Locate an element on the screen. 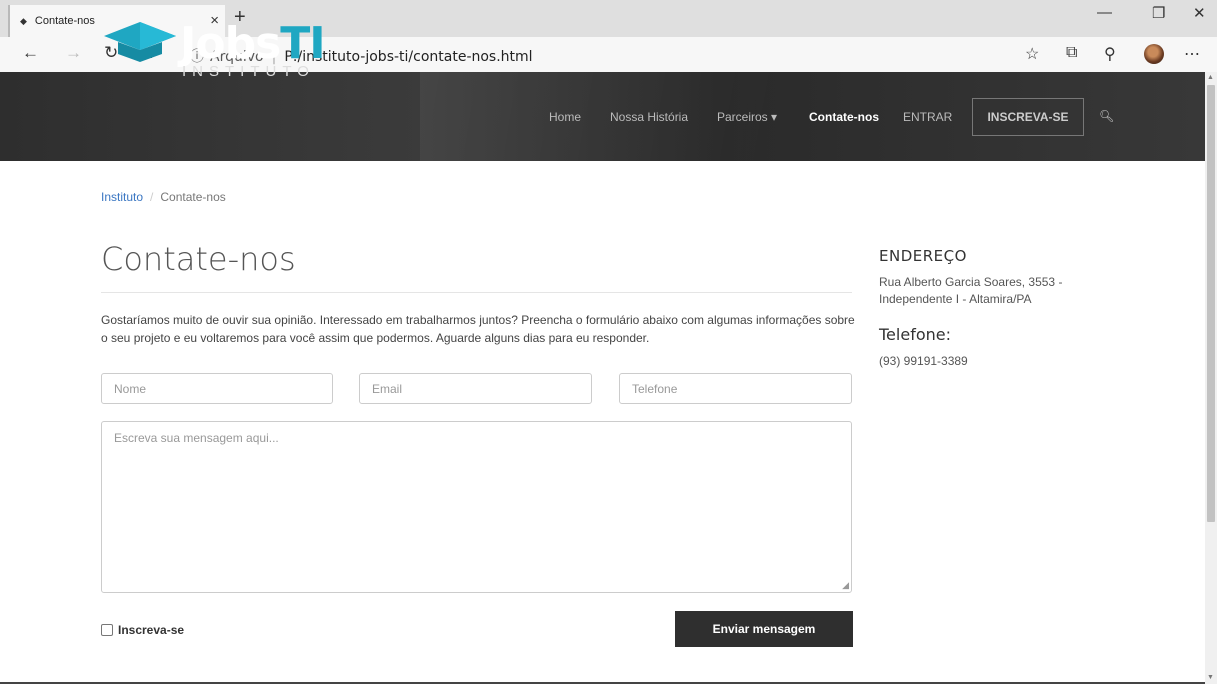 This screenshot has width=1217, height=684. resize-grip-icon: ◢ is located at coordinates (845, 585).